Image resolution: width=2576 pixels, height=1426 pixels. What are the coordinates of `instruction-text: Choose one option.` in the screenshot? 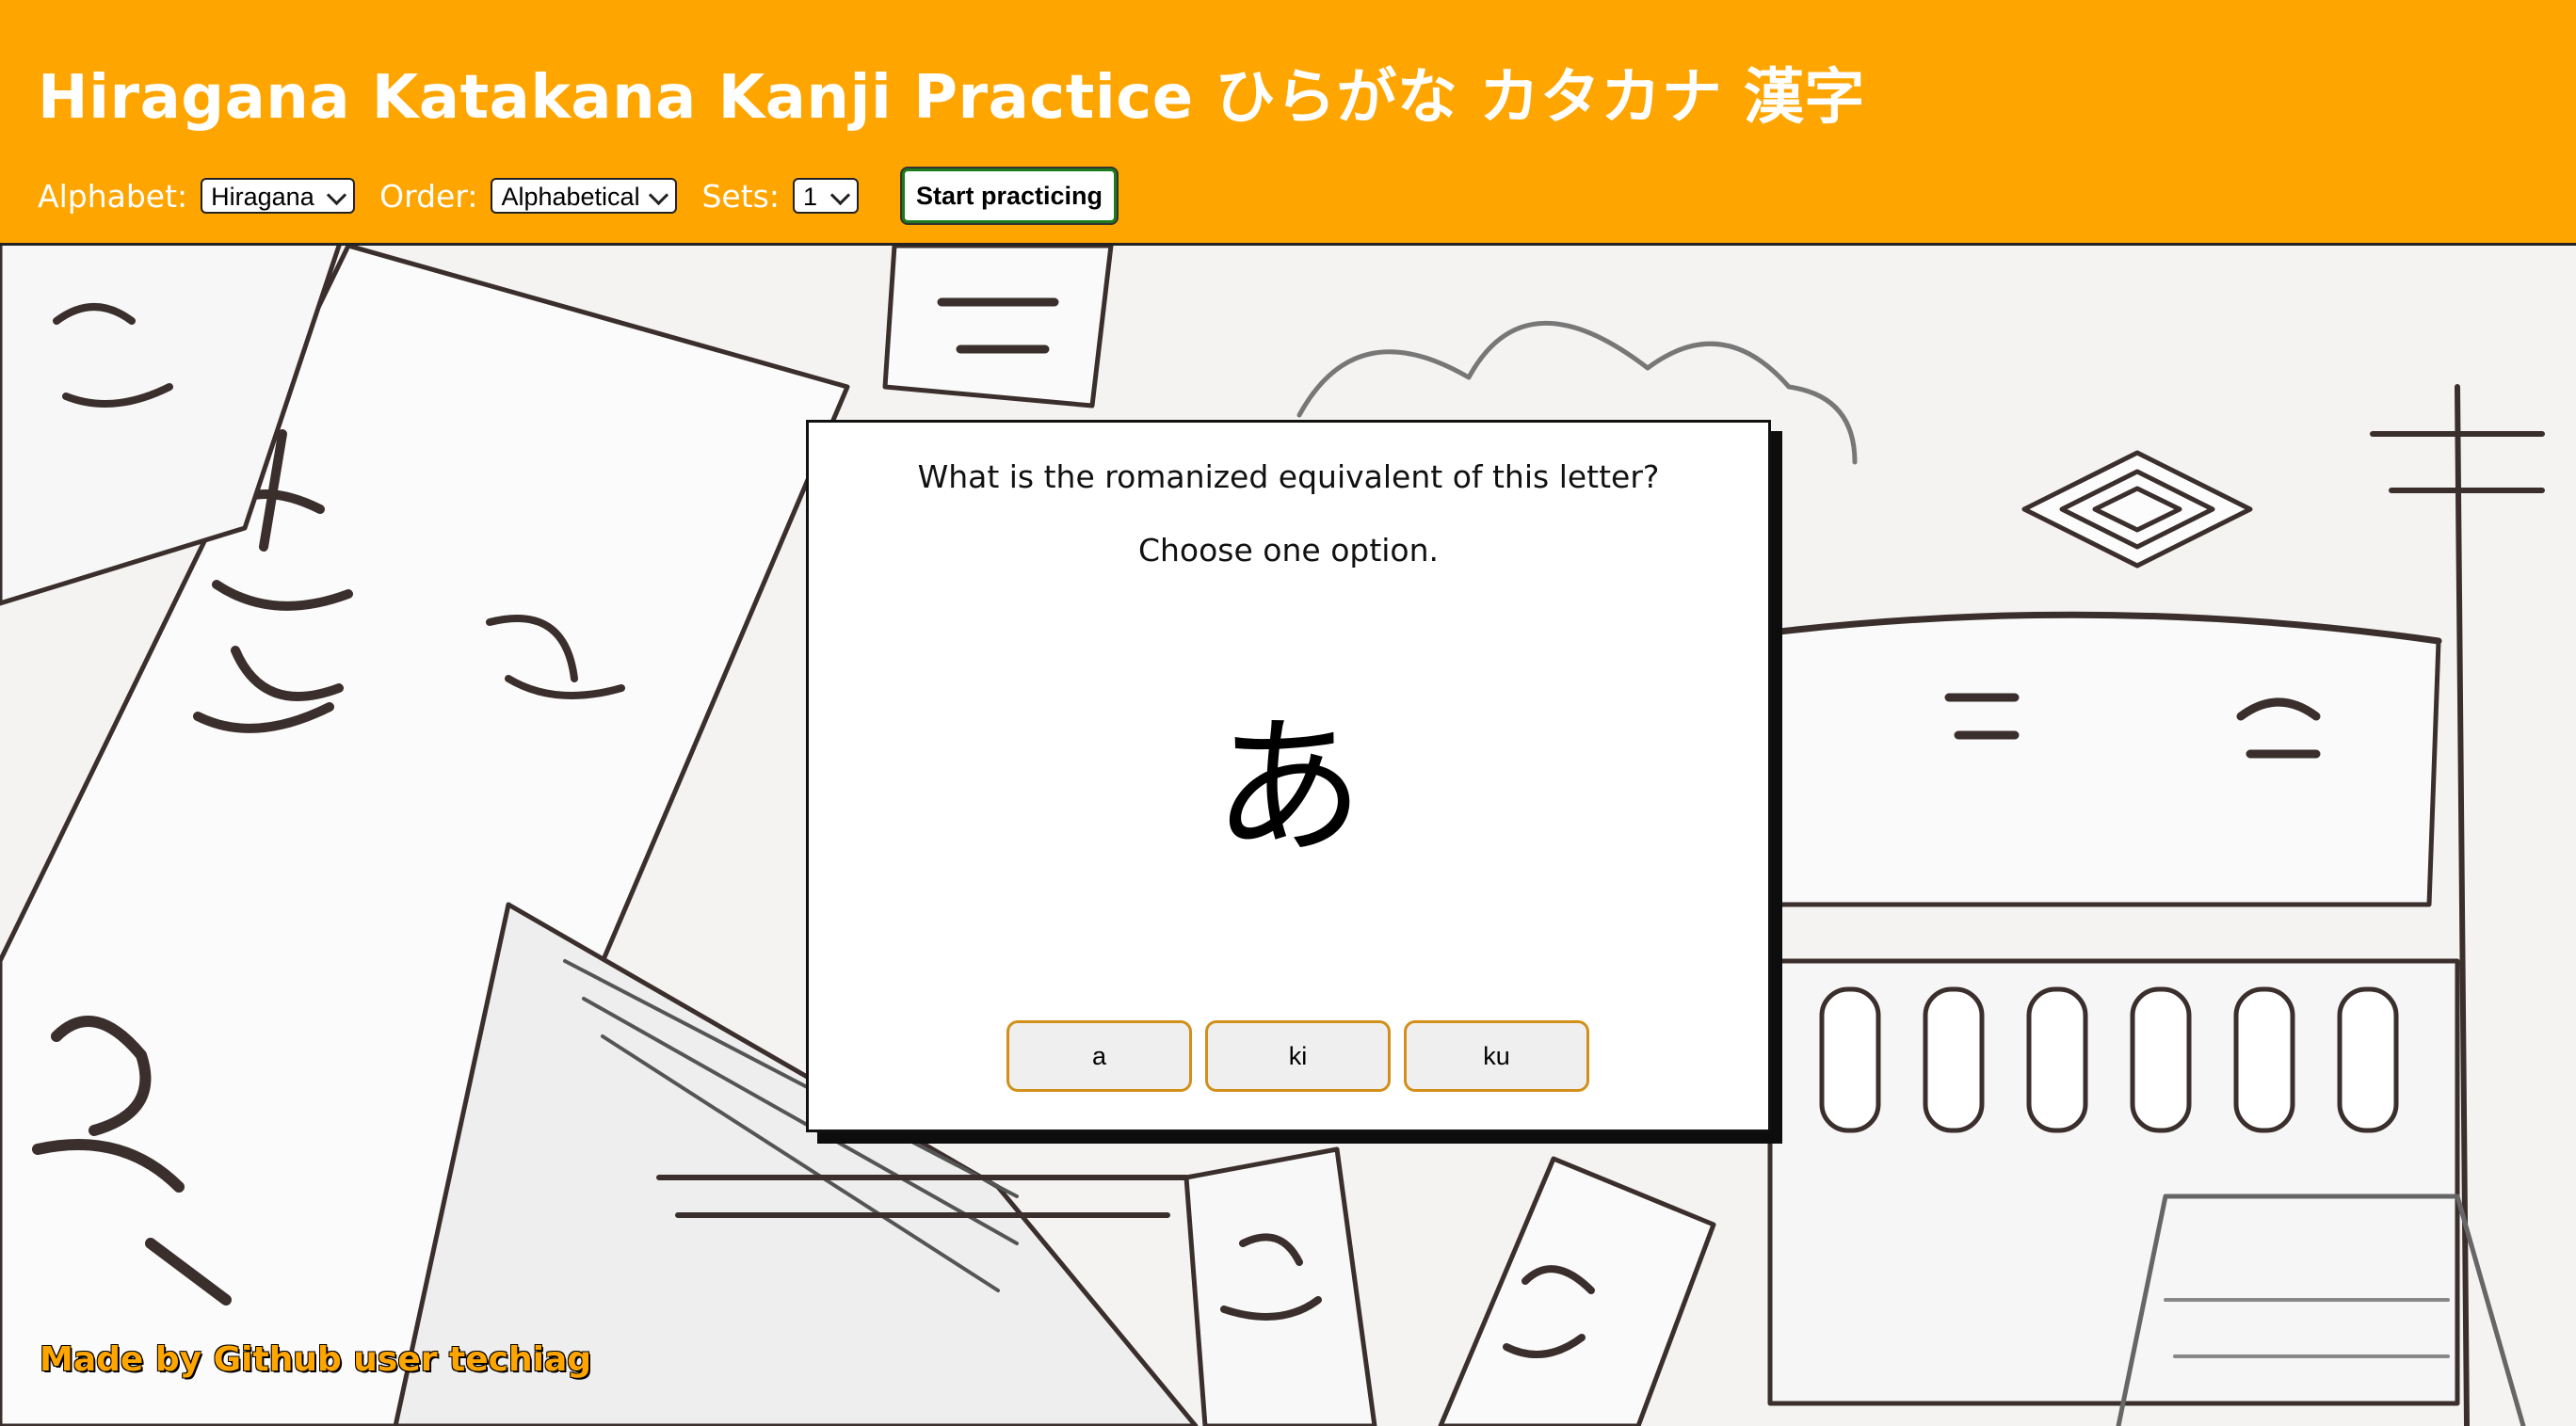 It's located at (1288, 550).